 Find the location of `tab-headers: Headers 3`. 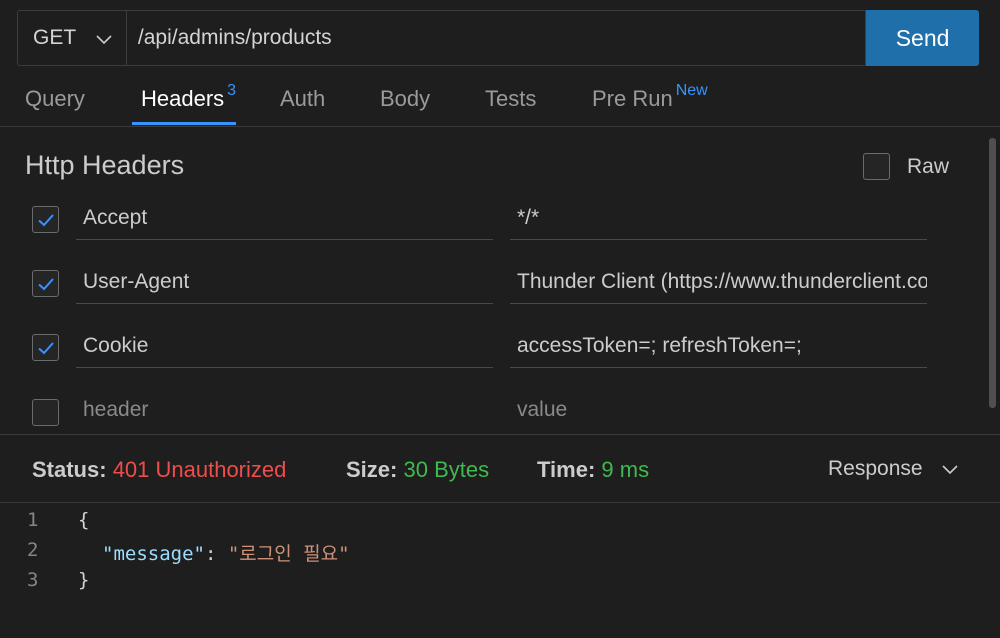

tab-headers: Headers 3 is located at coordinates (188, 97).